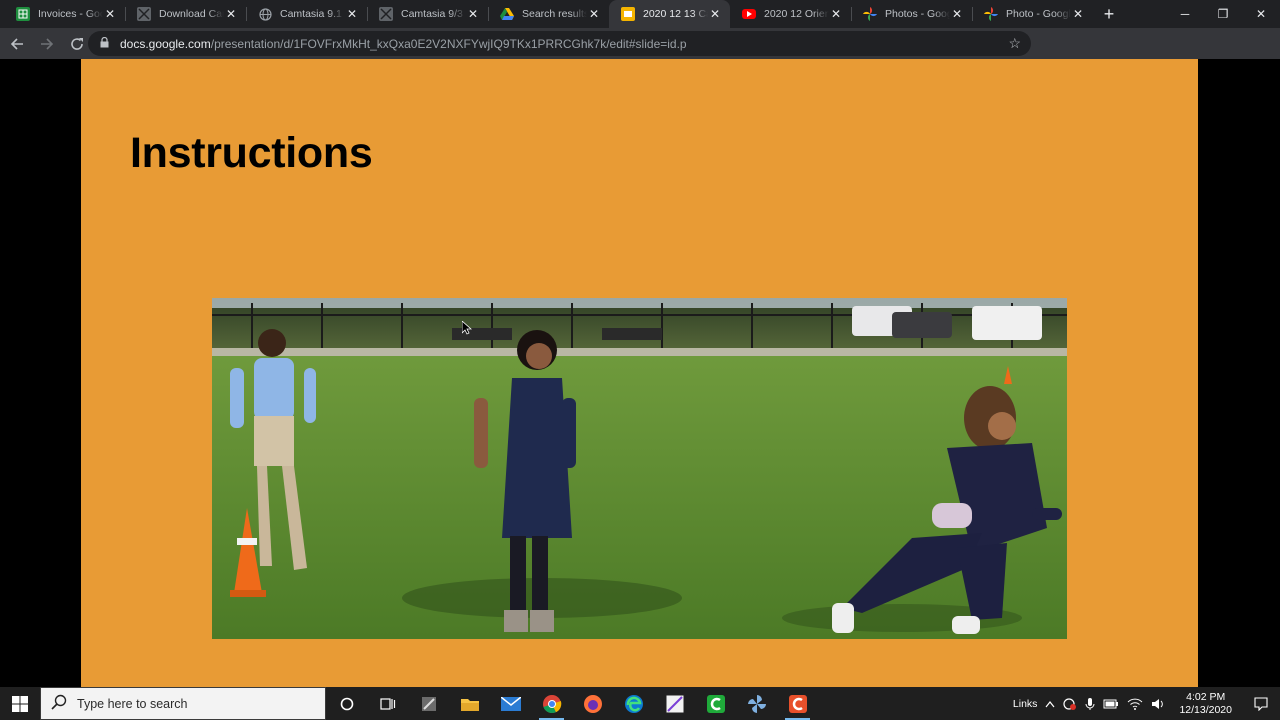  What do you see at coordinates (1261, 14) in the screenshot?
I see `close-window-icon: ✕` at bounding box center [1261, 14].